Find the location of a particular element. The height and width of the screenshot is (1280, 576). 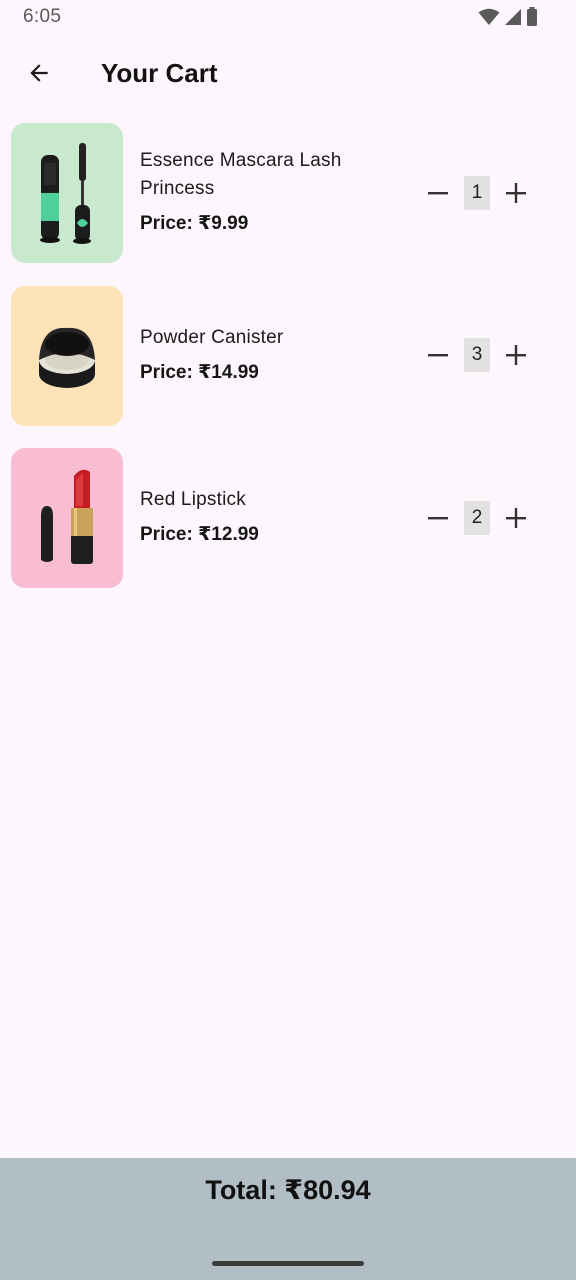

mascara-image is located at coordinates (67, 193).